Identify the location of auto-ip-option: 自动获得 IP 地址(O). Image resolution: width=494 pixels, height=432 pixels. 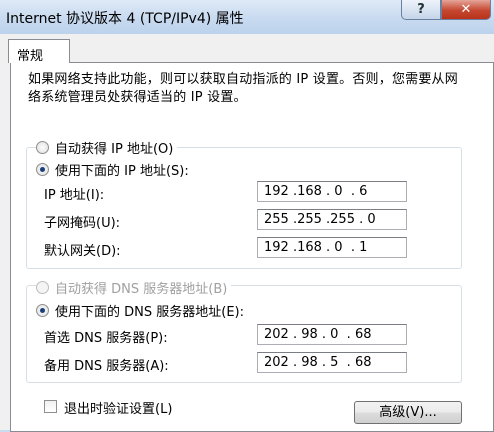
(107, 147).